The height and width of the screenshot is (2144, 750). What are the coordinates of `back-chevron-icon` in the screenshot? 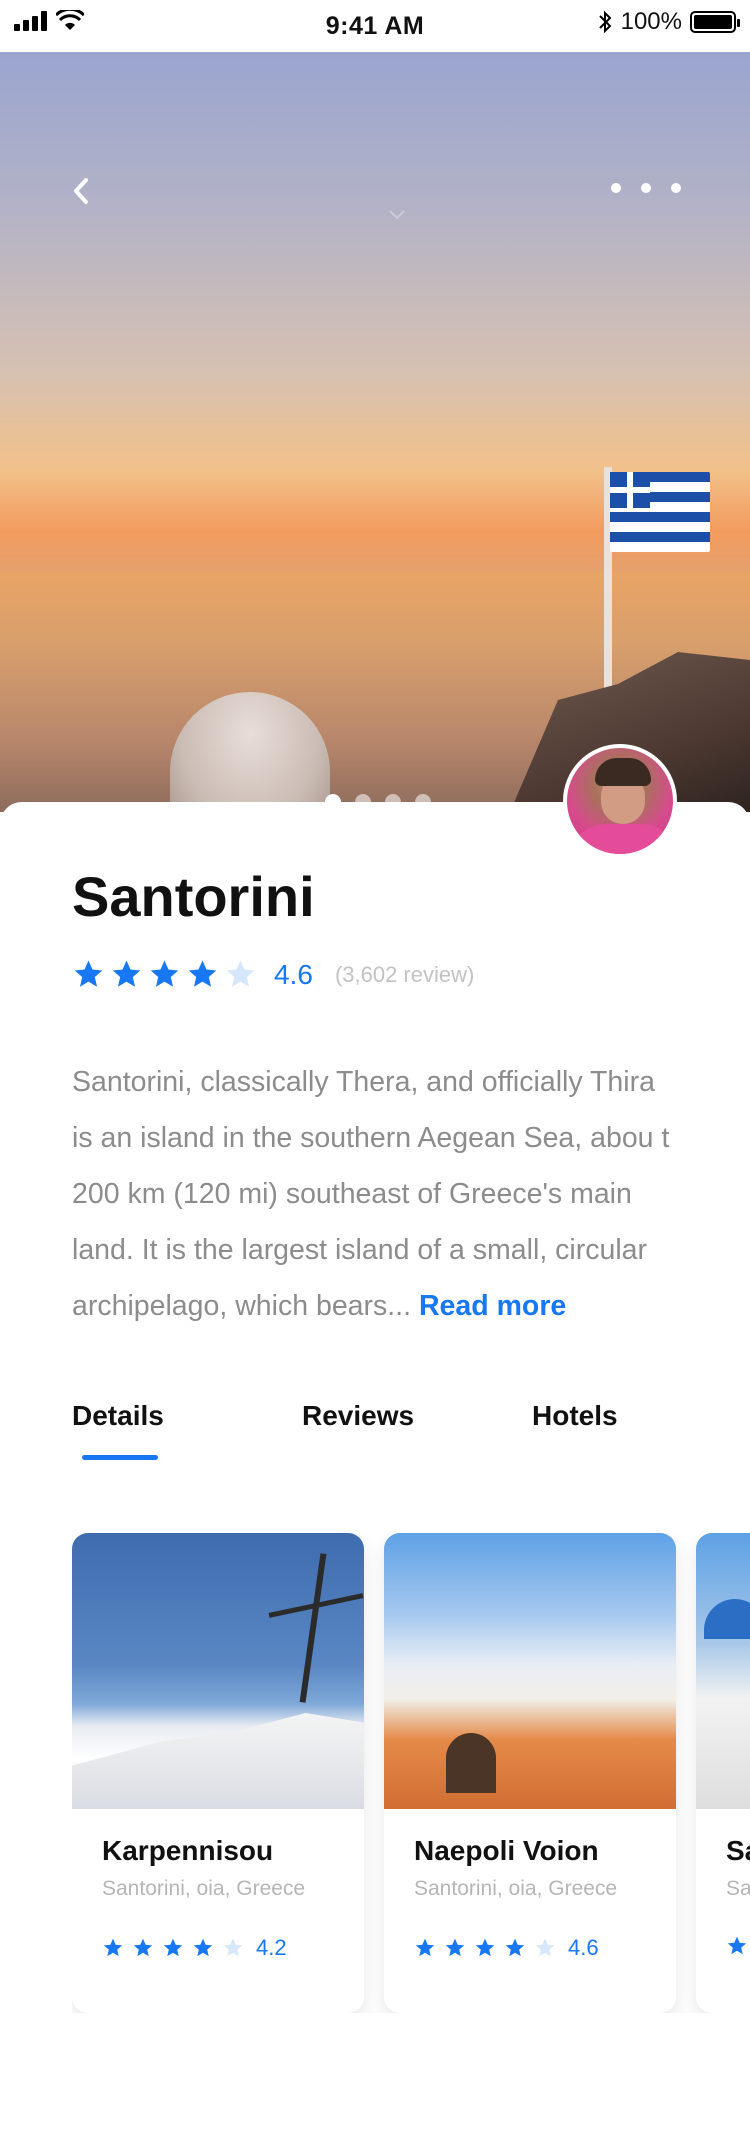 It's located at (86, 192).